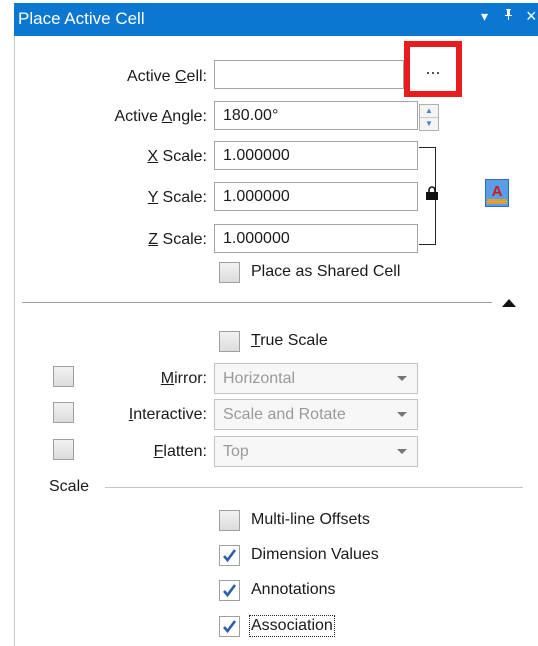 The image size is (538, 646). What do you see at coordinates (316, 238) in the screenshot?
I see `z-scale-input: 1.000000` at bounding box center [316, 238].